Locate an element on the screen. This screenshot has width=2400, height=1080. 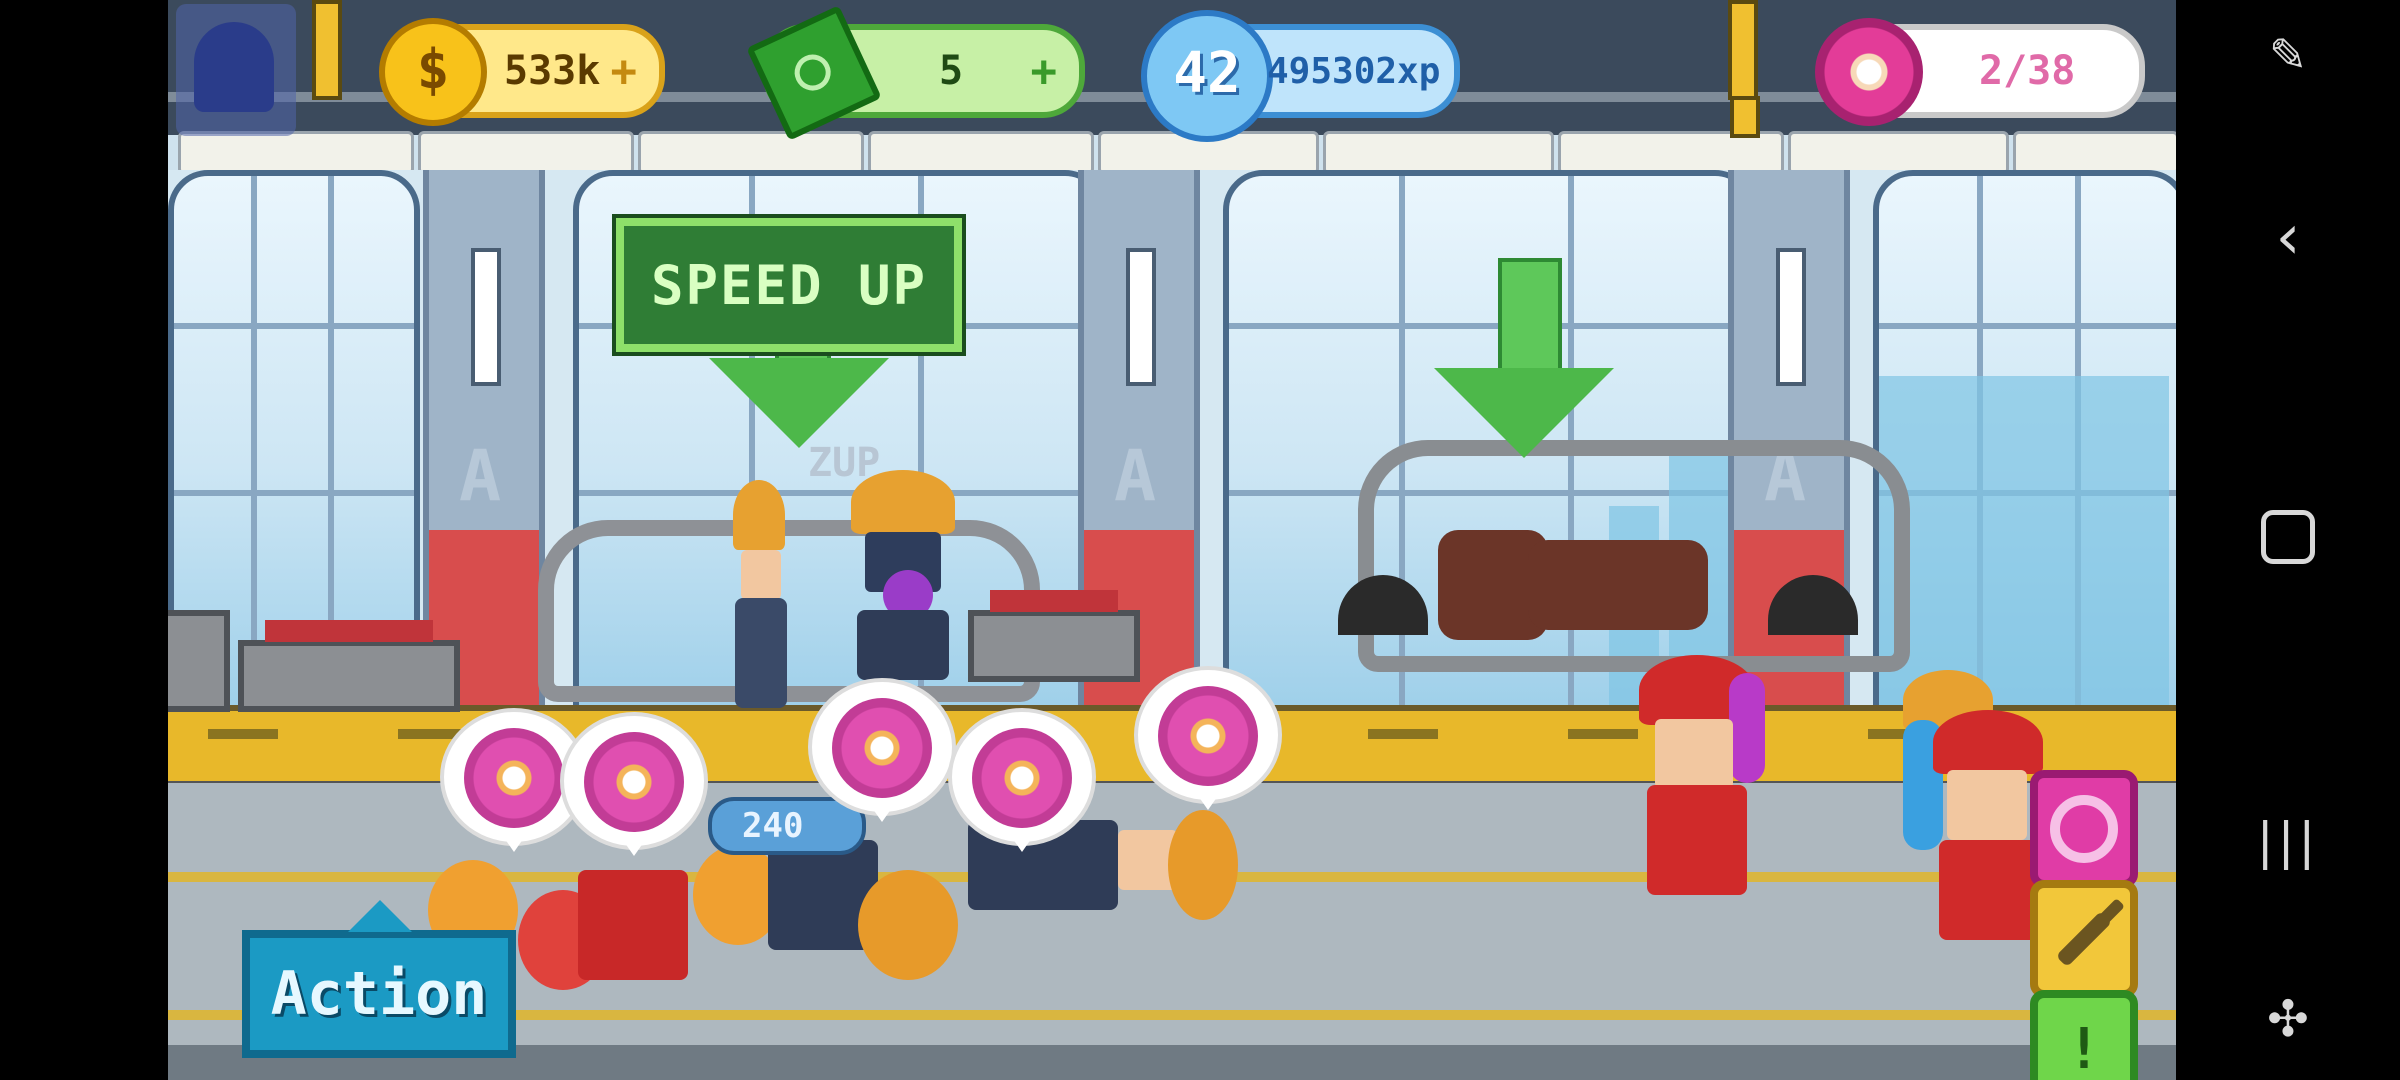
cash-value: 5 is located at coordinates (951, 71).